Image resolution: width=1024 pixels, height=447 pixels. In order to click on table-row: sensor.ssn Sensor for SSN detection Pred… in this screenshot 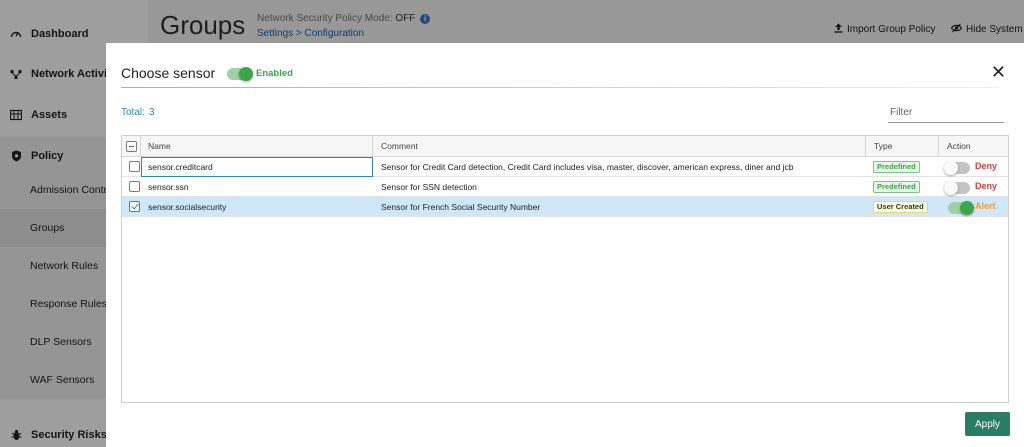, I will do `click(565, 187)`.